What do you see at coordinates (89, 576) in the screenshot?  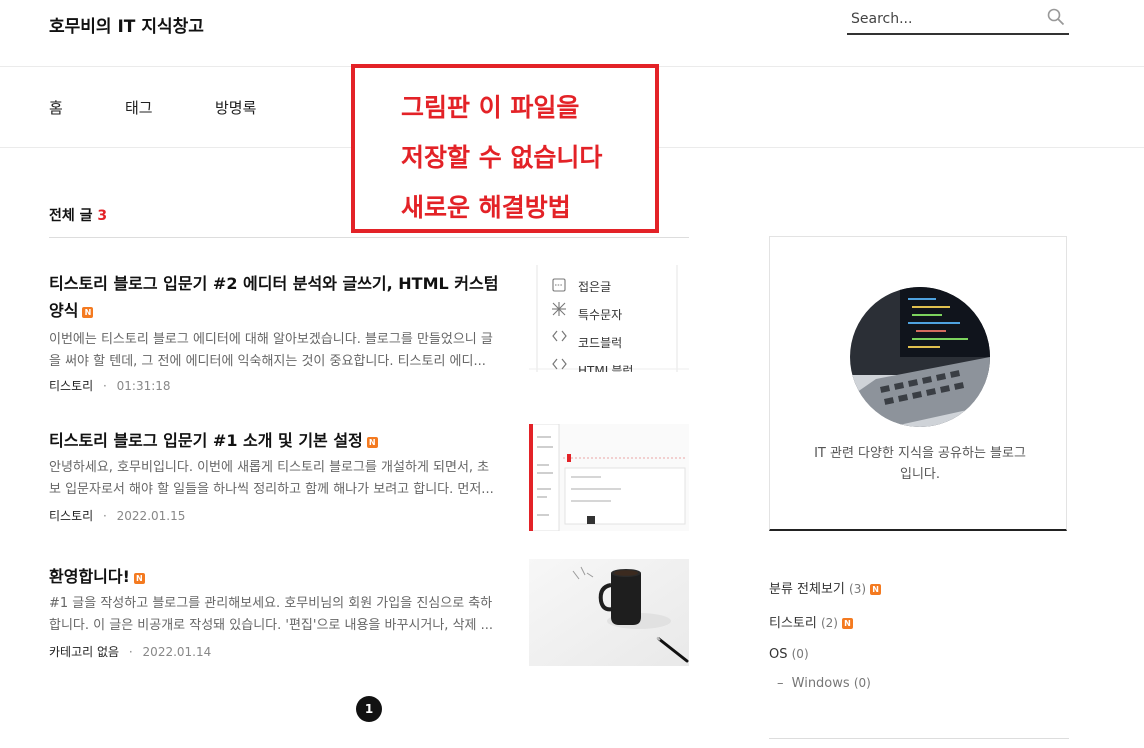 I see `post-title-text: 환영합니다!` at bounding box center [89, 576].